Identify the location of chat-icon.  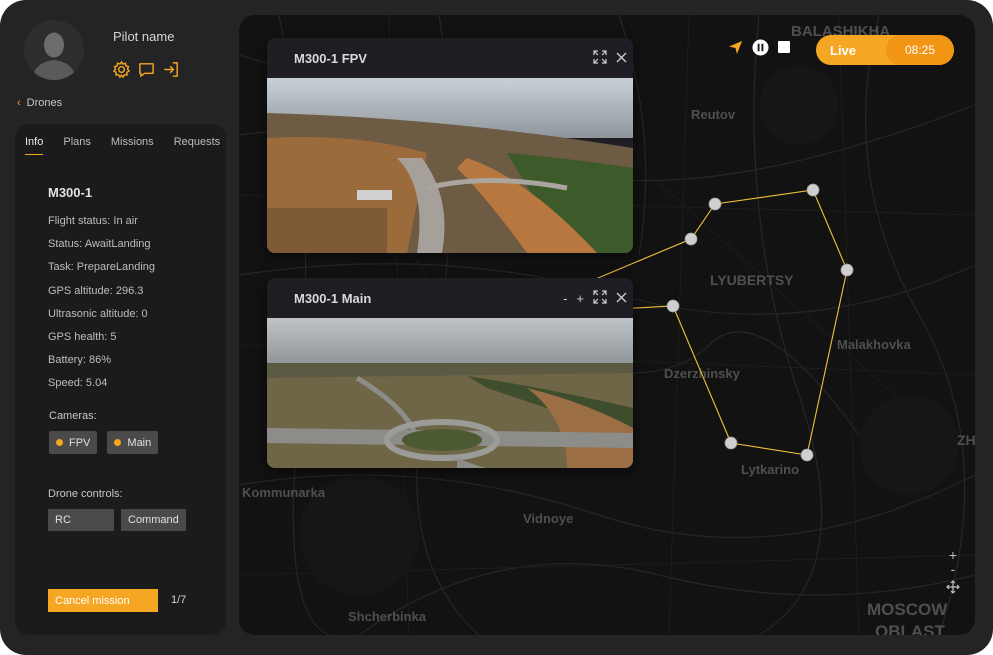
(146, 69).